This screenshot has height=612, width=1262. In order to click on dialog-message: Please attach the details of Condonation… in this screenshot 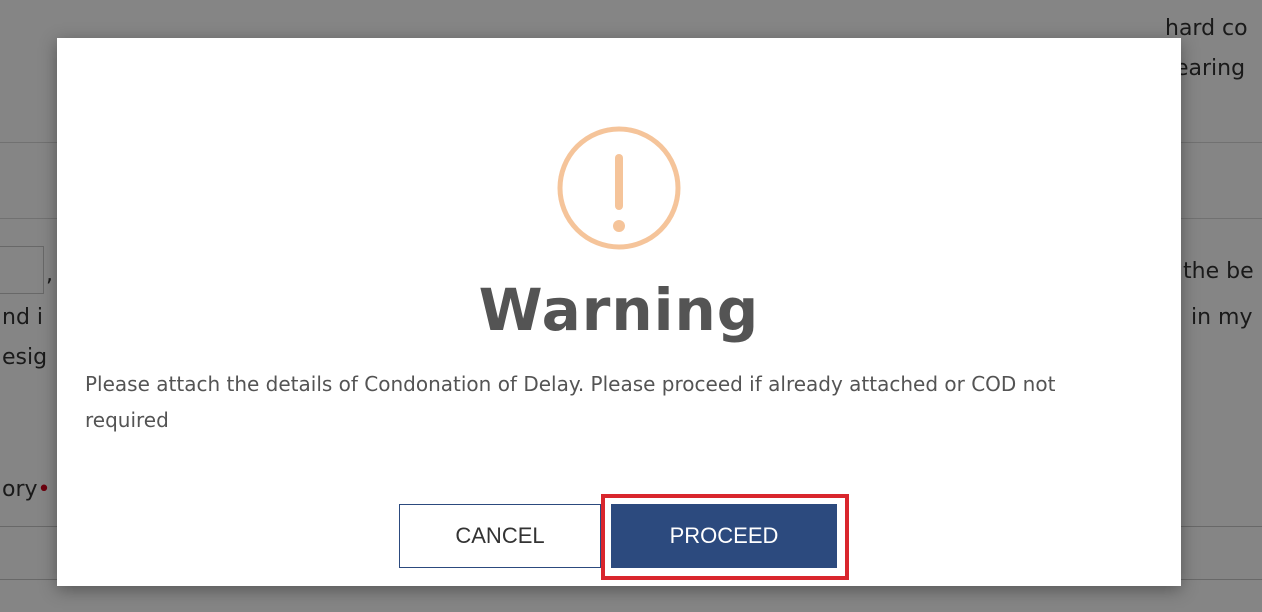, I will do `click(570, 402)`.